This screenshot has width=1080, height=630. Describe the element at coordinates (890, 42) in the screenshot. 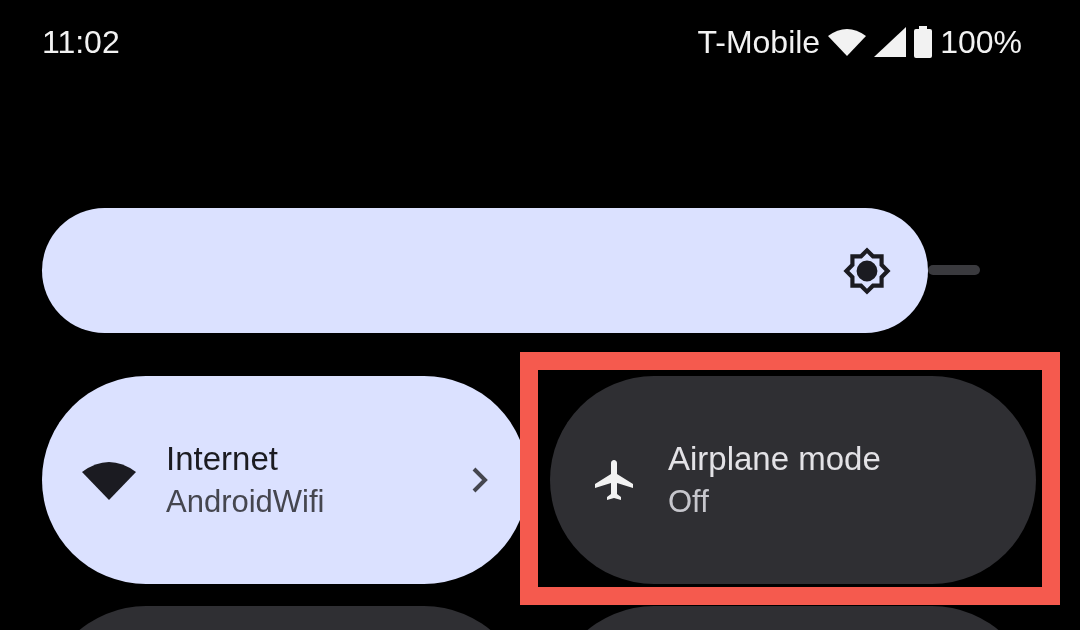

I see `signal-icon` at that location.